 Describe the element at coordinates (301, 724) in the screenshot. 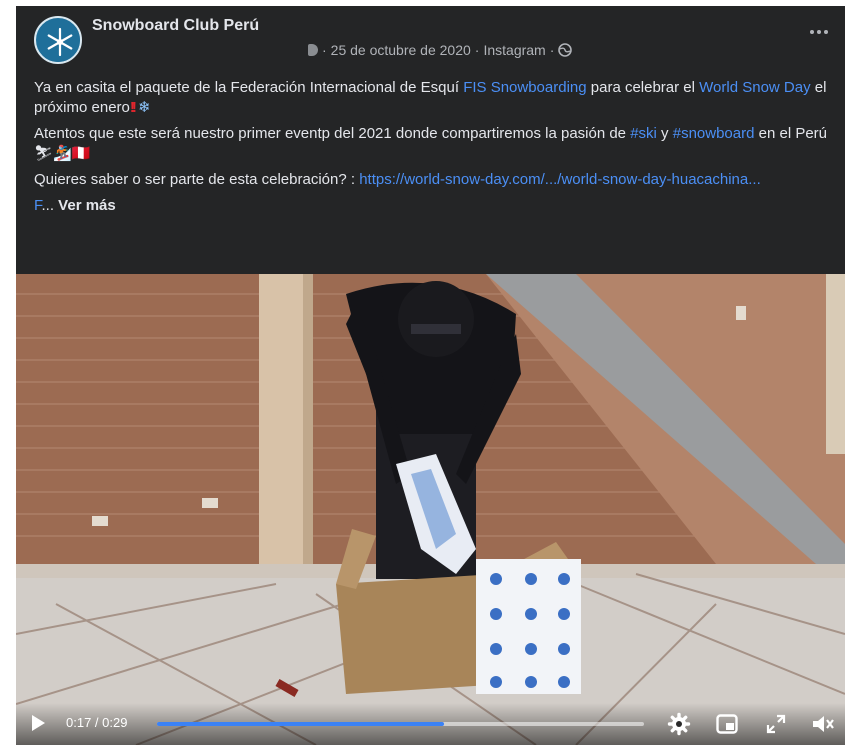

I see `video-progress-fill` at that location.